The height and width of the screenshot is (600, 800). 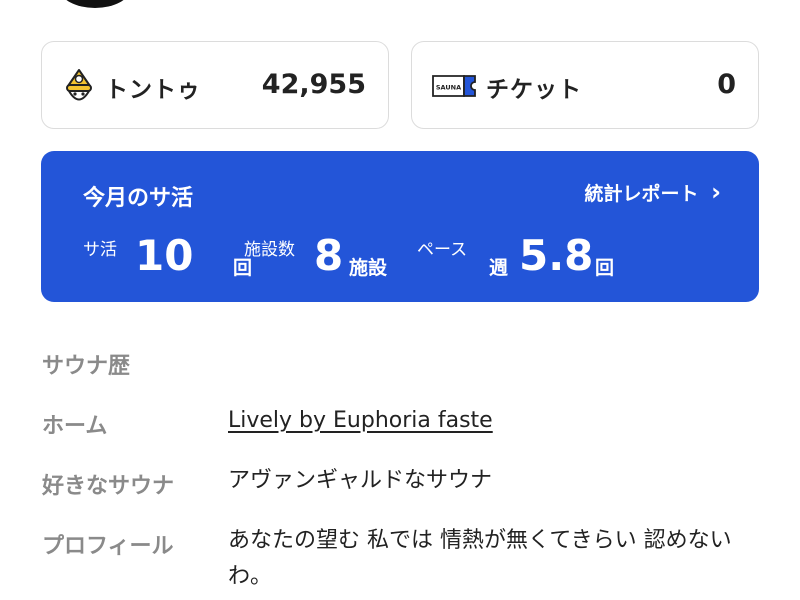 I want to click on stats-report-link: 統計レポート ›, so click(x=652, y=192).